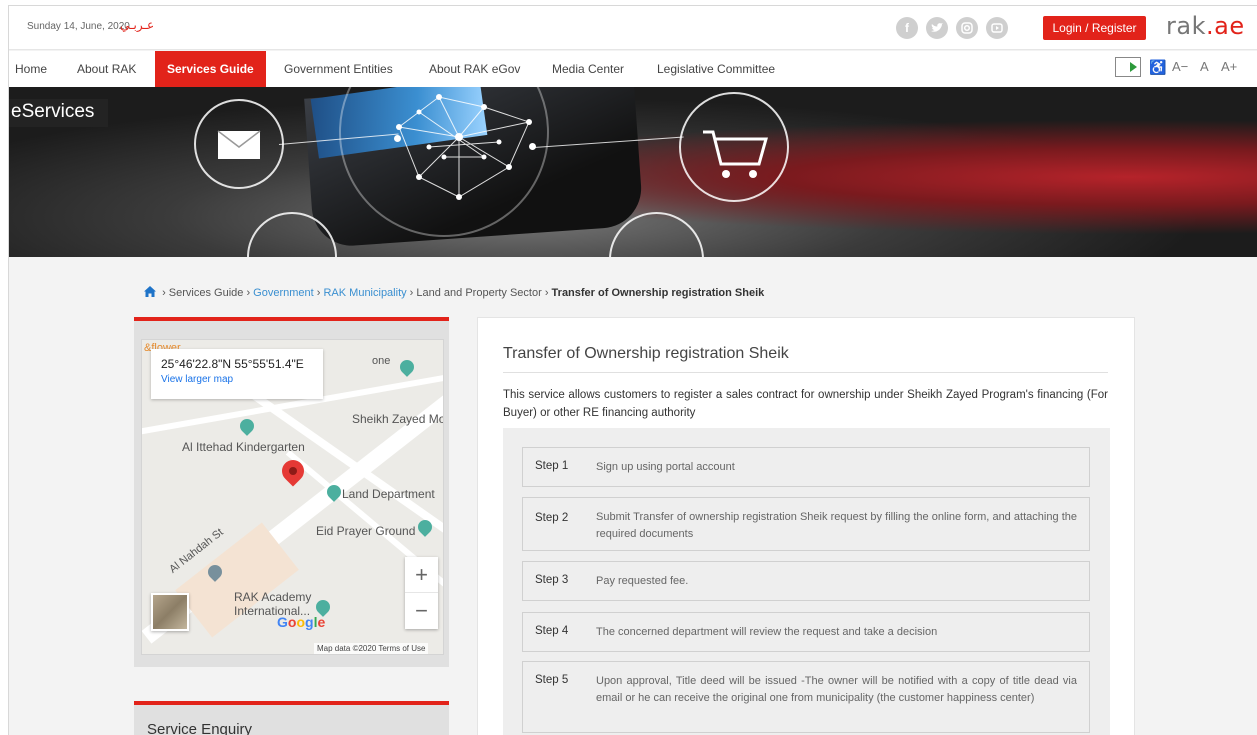 This screenshot has width=1257, height=735. I want to click on service-title: Transfer of Ownership registration Sheik, so click(646, 353).